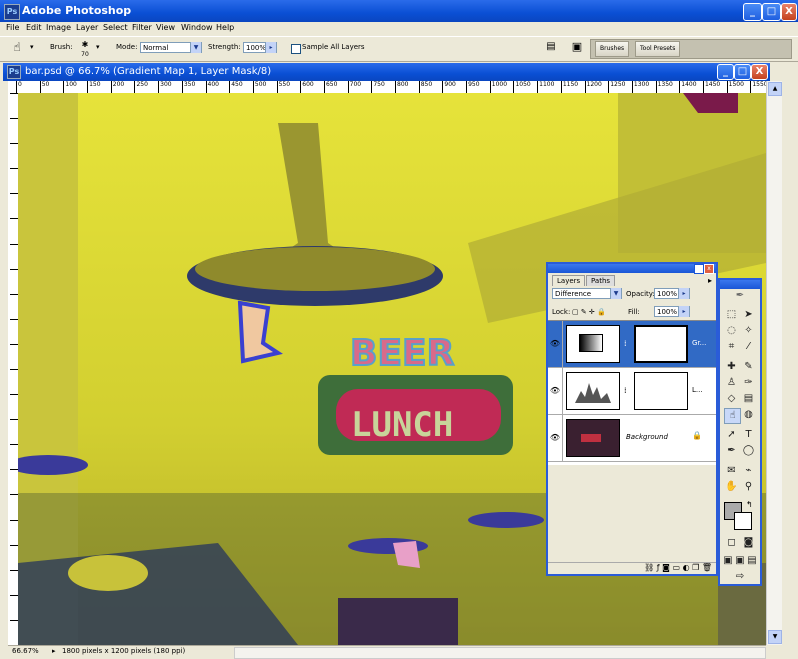  Describe the element at coordinates (612, 49) in the screenshot. I see `brushes-tab: Brushes` at that location.